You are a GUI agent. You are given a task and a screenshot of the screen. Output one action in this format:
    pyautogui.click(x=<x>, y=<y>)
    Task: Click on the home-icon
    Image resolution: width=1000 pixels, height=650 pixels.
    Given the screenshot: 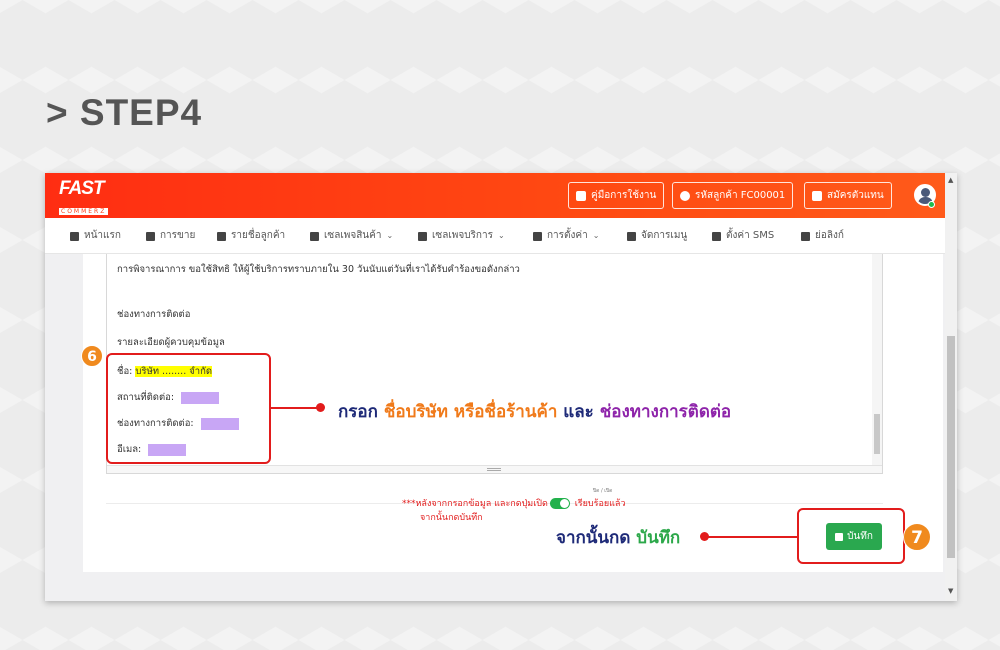 What is the action you would take?
    pyautogui.click(x=74, y=236)
    